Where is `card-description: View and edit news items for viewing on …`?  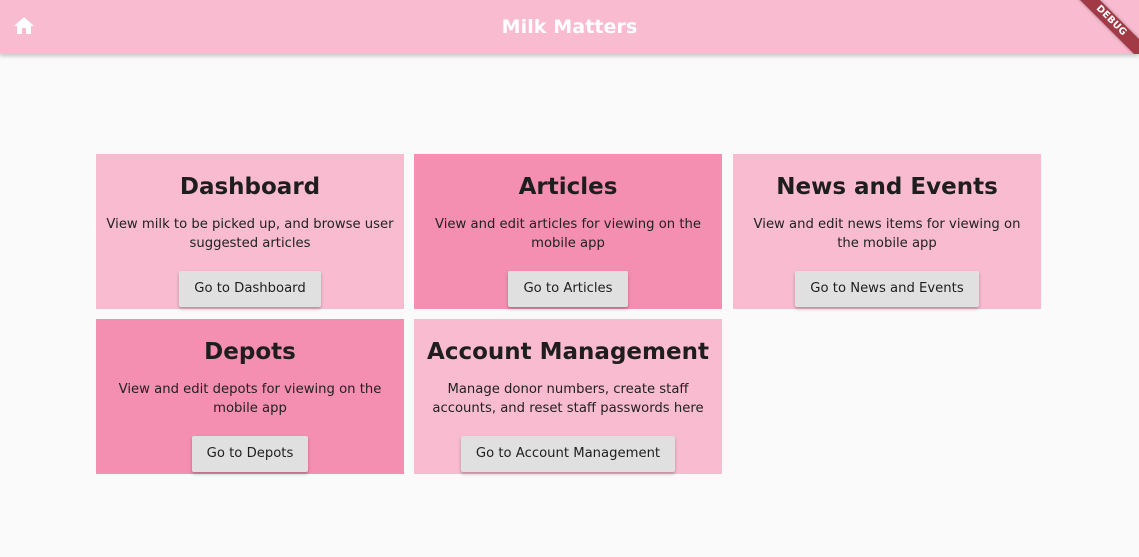 card-description: View and edit news items for viewing on … is located at coordinates (887, 234).